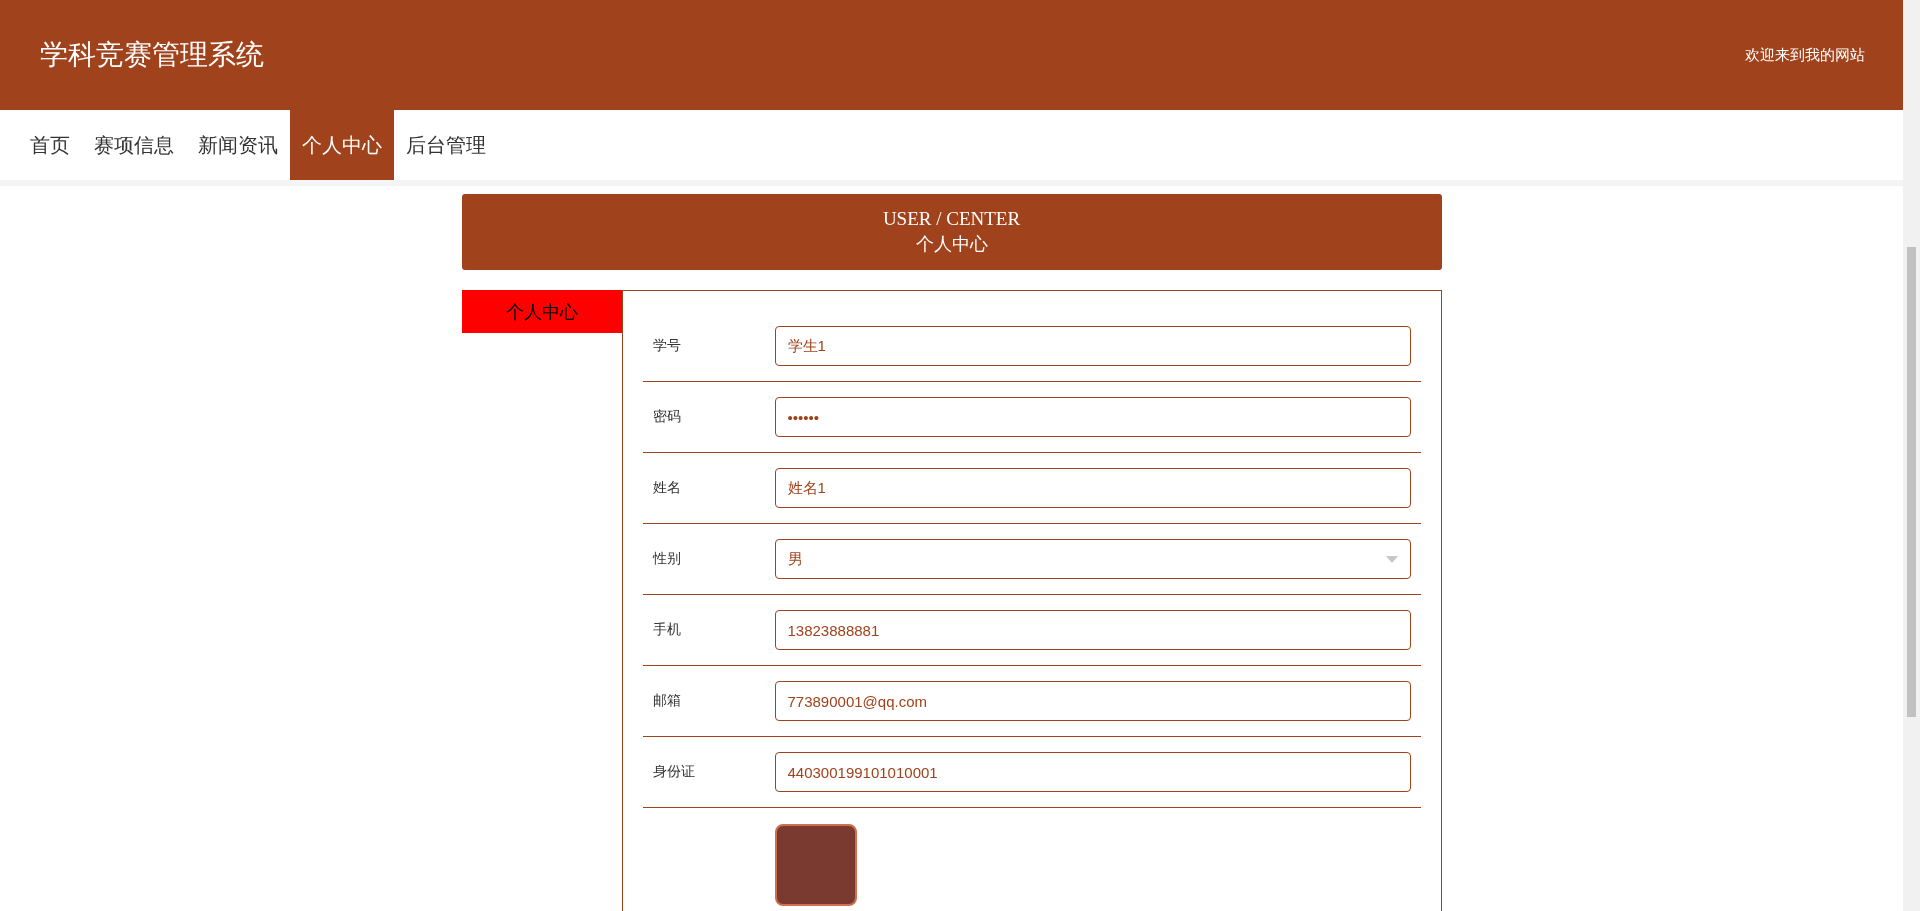  I want to click on field-label: 邮箱, so click(667, 701).